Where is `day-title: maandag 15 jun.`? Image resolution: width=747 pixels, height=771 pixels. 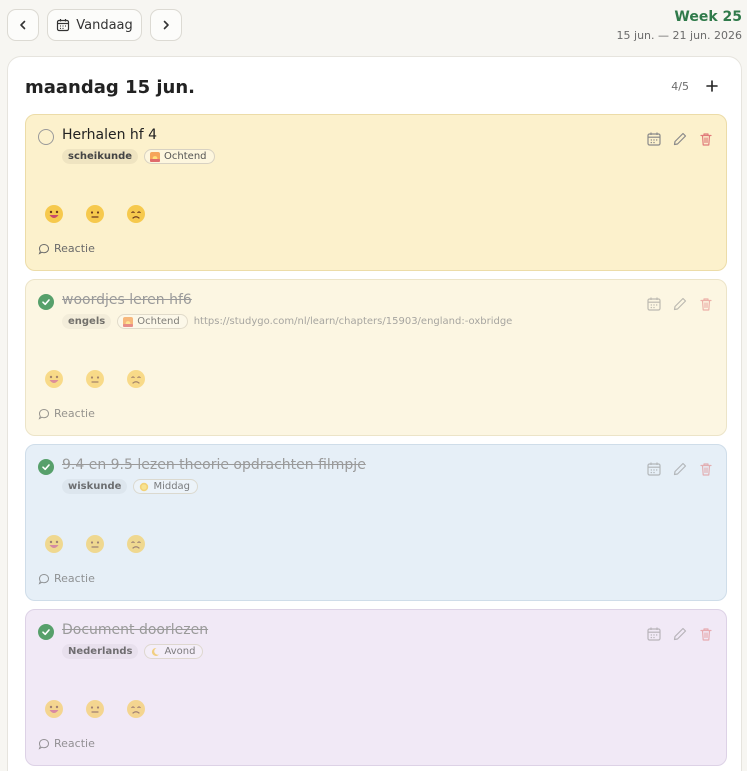
day-title: maandag 15 jun. is located at coordinates (110, 87).